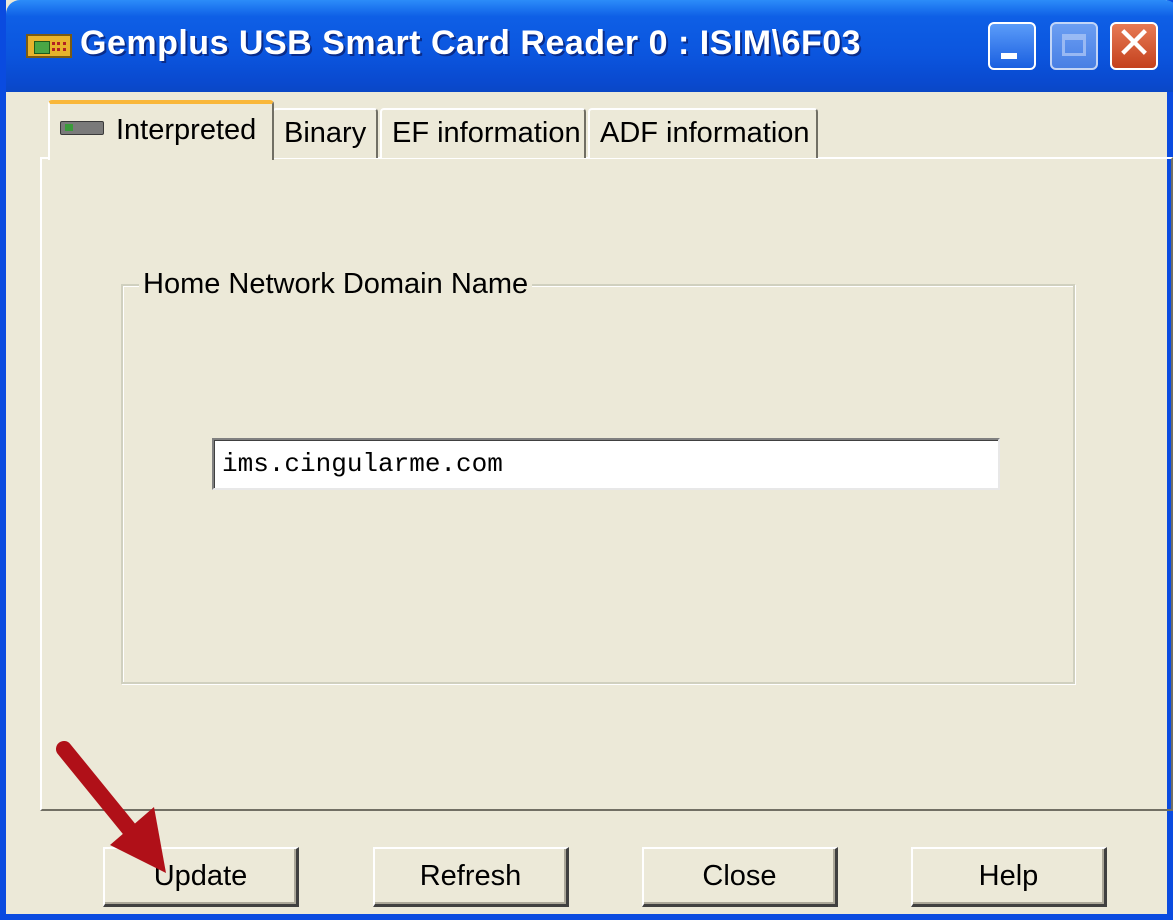  What do you see at coordinates (82, 128) in the screenshot?
I see `card-reader-icon` at bounding box center [82, 128].